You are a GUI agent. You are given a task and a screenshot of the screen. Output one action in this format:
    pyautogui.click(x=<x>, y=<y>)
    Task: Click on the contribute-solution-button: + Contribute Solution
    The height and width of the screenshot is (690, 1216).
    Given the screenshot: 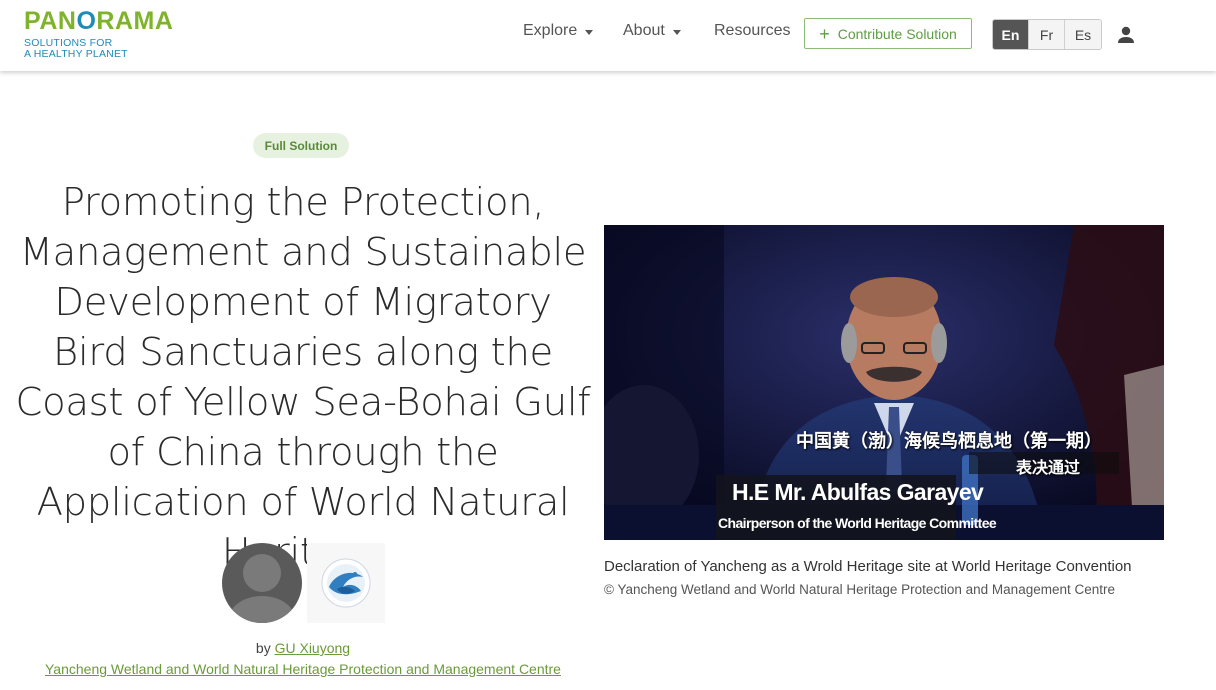 What is the action you would take?
    pyautogui.click(x=888, y=33)
    